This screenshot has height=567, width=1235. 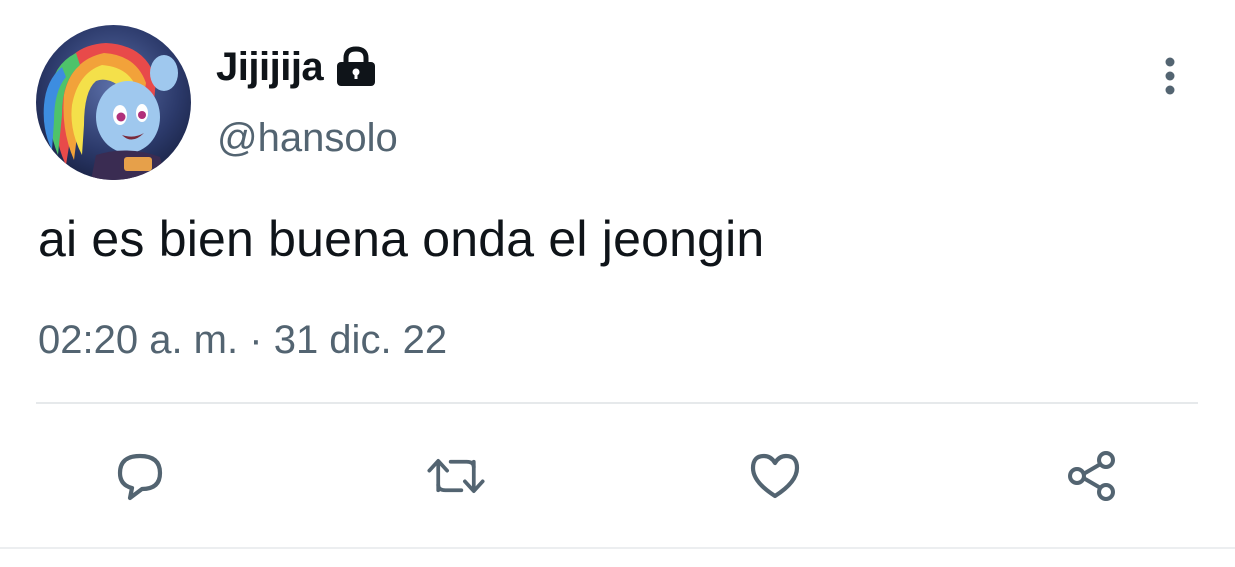 I want to click on timestamp-row: 02:20 a. m. · 31 dic. 22, so click(x=242, y=340).